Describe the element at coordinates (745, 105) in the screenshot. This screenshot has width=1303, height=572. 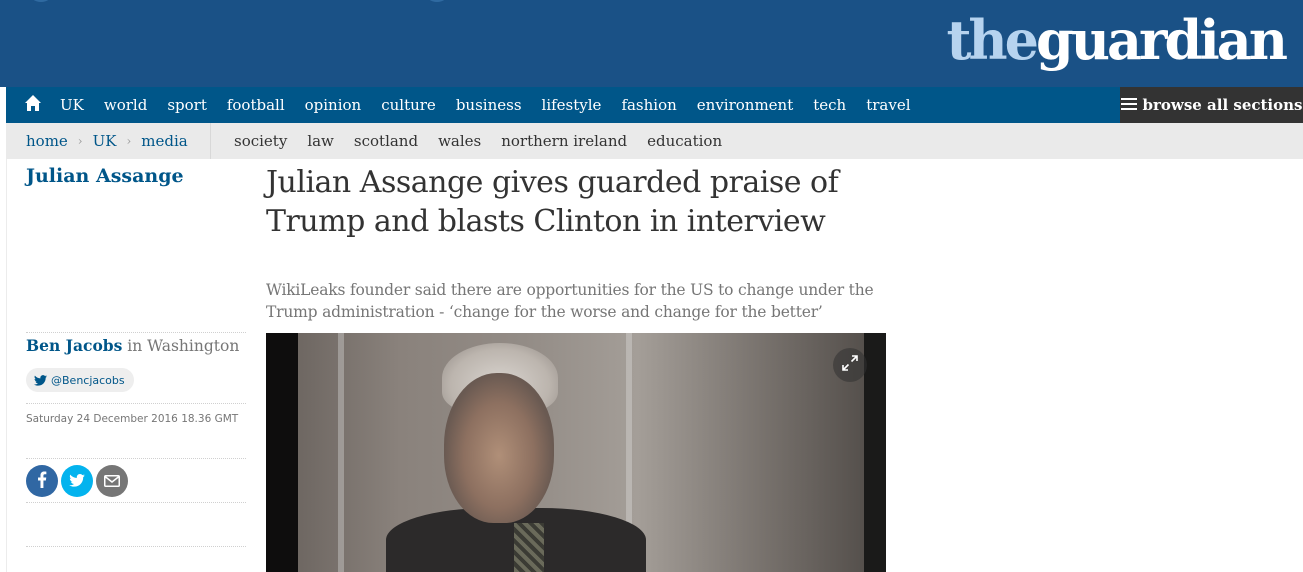
I see `nav-item-environment: environment` at that location.